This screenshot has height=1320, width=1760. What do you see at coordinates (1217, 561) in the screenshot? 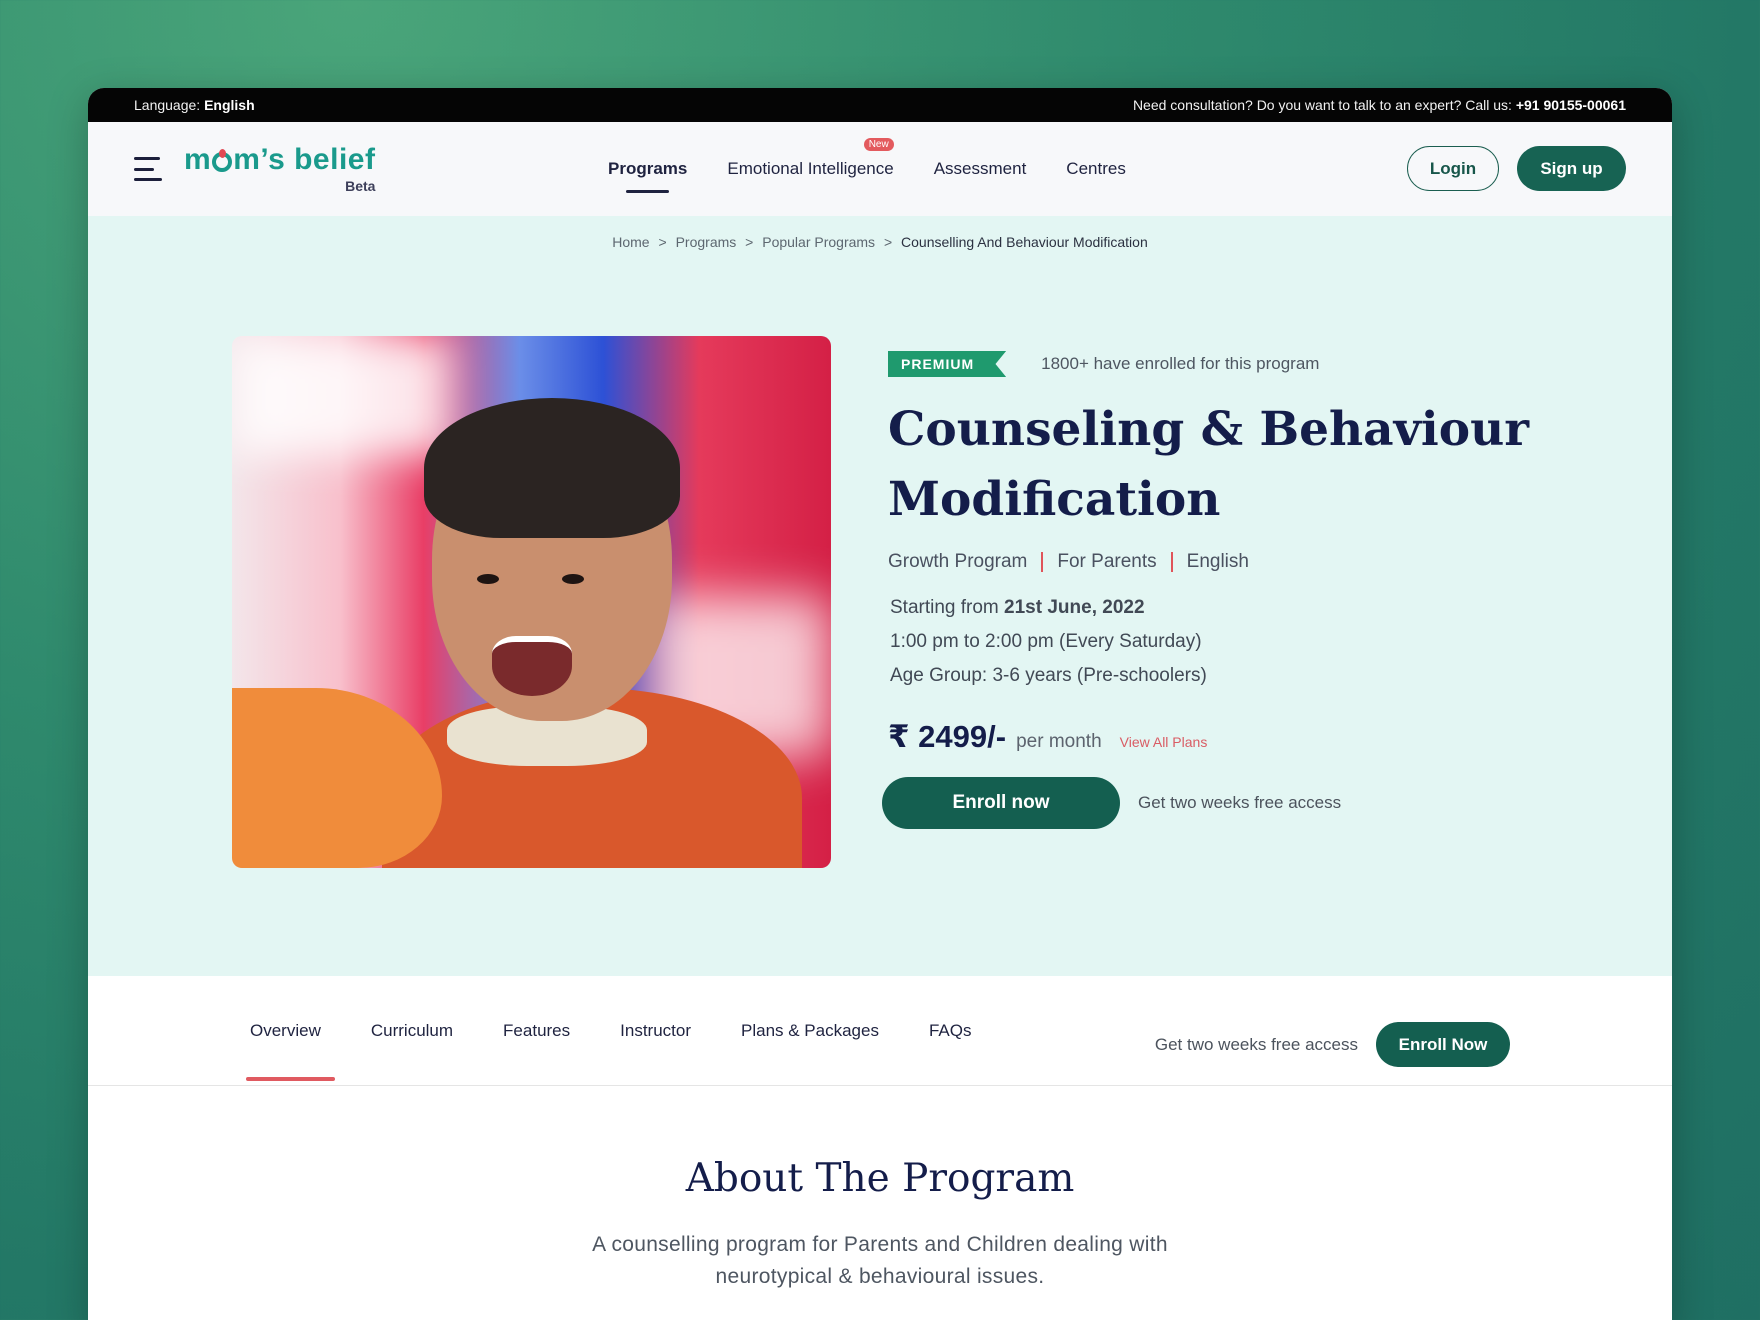
I see `program-language: English` at bounding box center [1217, 561].